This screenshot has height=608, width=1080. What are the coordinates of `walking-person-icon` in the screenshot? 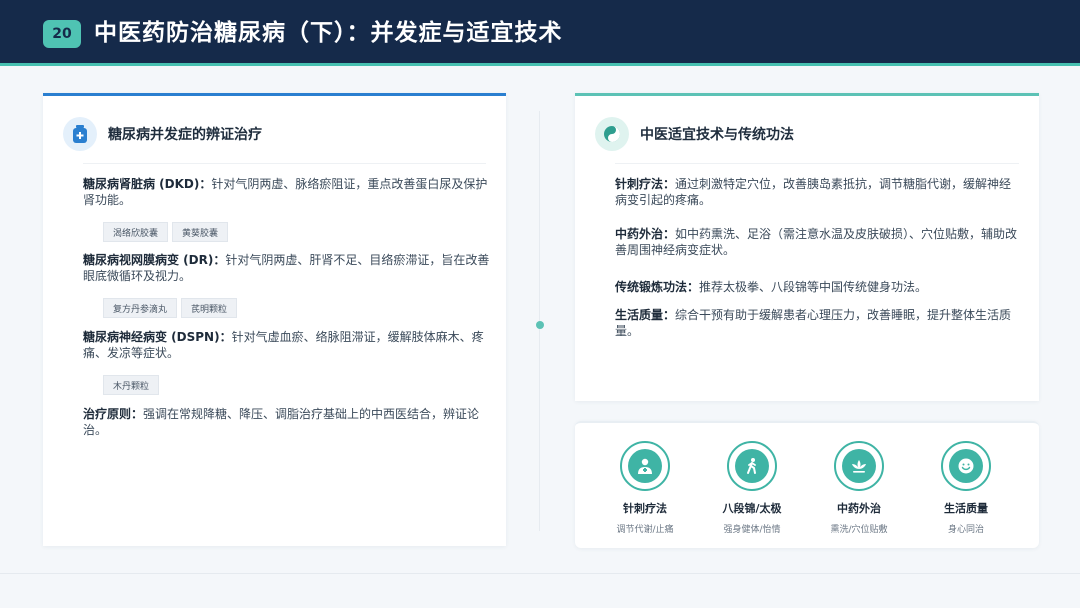 It's located at (752, 466).